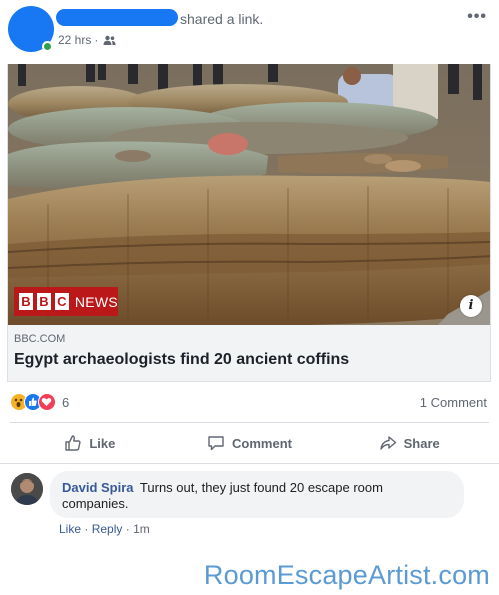  Describe the element at coordinates (477, 17) in the screenshot. I see `more-options-button: •••` at that location.